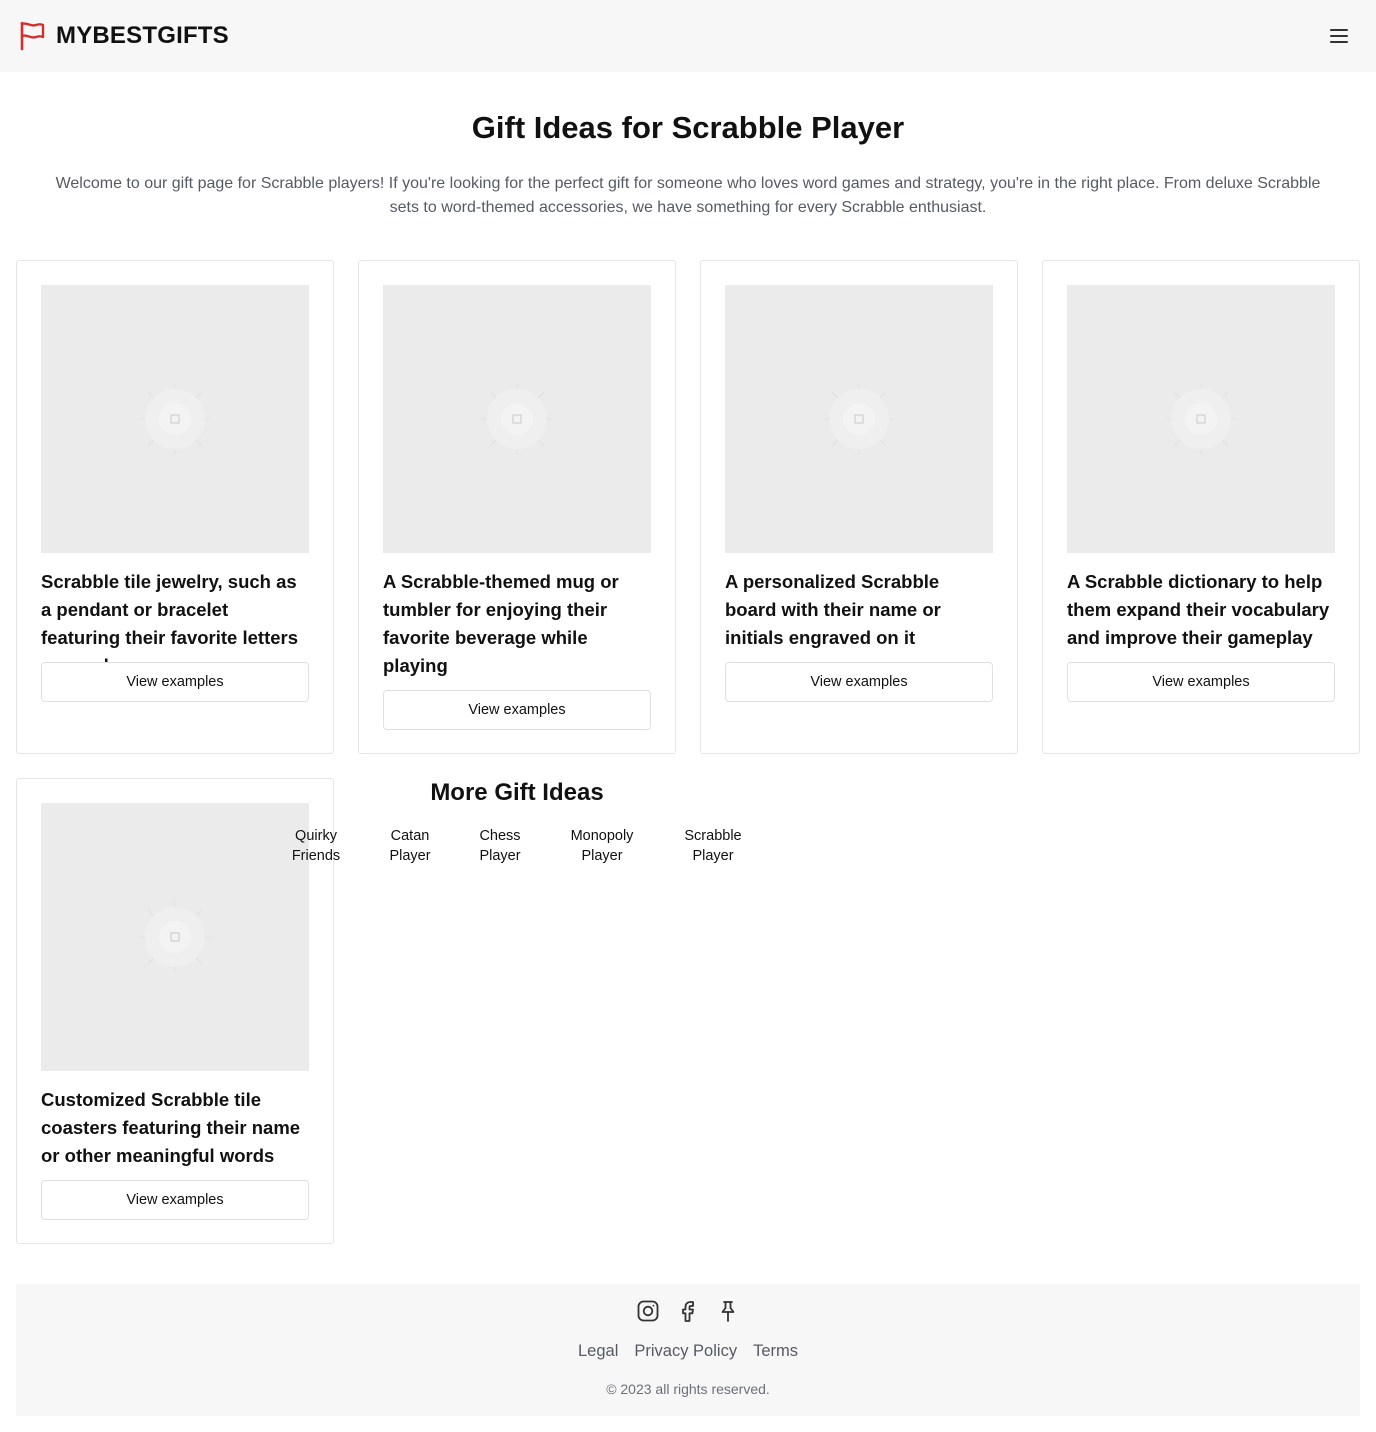 The height and width of the screenshot is (1432, 1376). What do you see at coordinates (598, 1351) in the screenshot?
I see `footer-link-legal: Legal` at bounding box center [598, 1351].